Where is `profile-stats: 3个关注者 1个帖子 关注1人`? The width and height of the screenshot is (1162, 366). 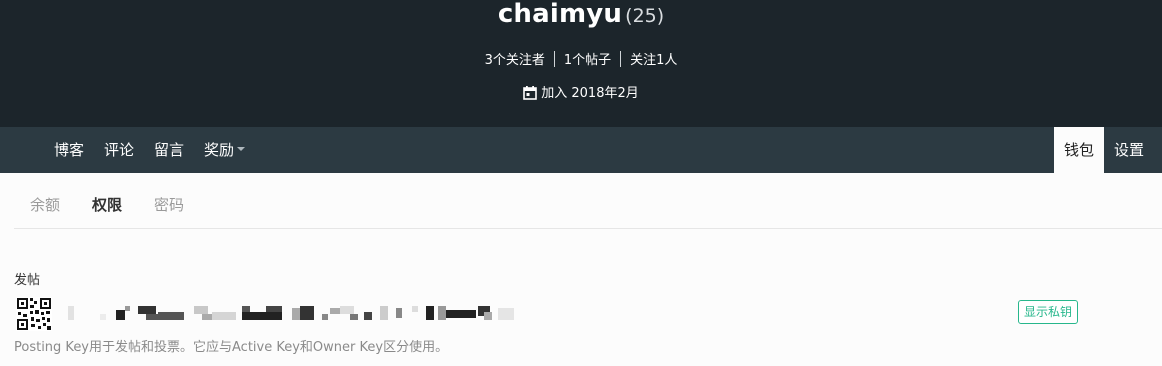
profile-stats: 3个关注者 1个帖子 关注1人 is located at coordinates (581, 60).